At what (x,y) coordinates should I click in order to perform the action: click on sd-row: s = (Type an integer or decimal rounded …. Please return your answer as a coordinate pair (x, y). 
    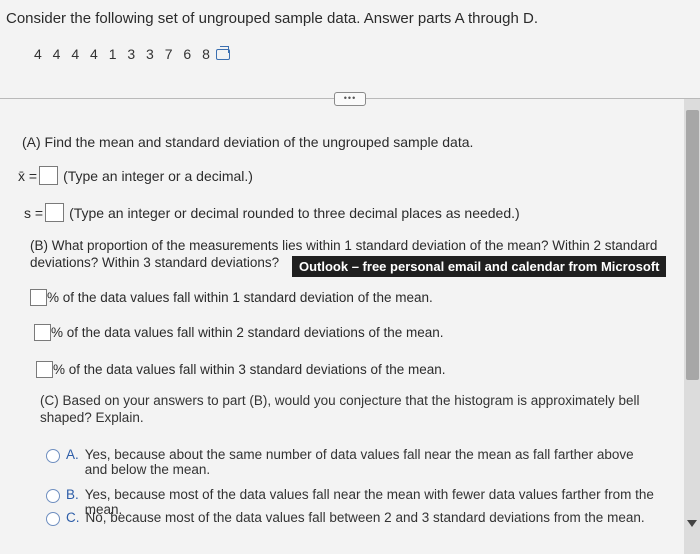
    Looking at the image, I should click on (272, 212).